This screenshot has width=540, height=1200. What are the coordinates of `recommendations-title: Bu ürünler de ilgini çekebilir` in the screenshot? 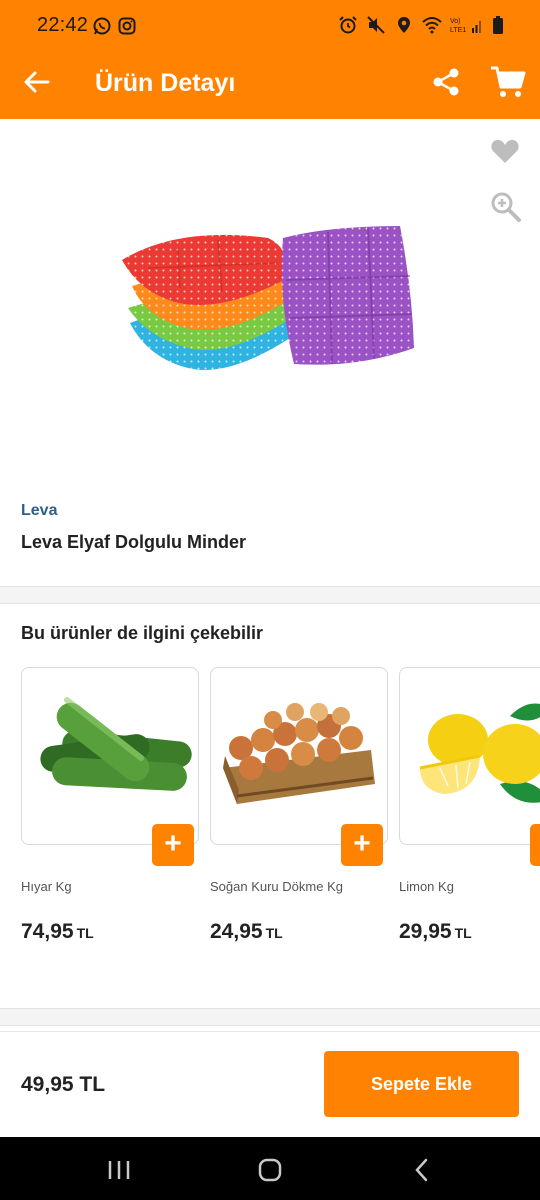 It's located at (142, 633).